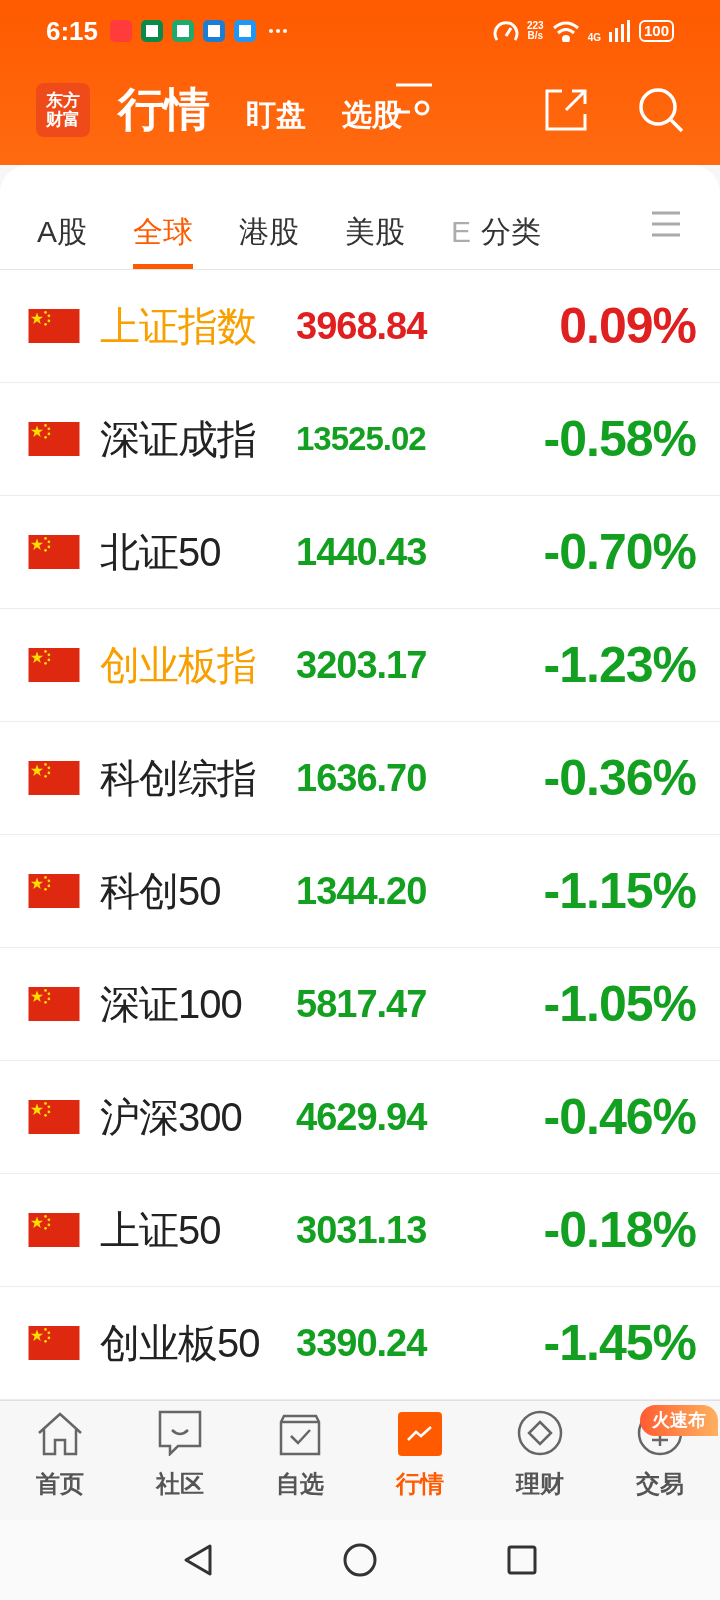 The width and height of the screenshot is (720, 1600). I want to click on index-row: 科创综指 1636.70 -0.36%, so click(360, 778).